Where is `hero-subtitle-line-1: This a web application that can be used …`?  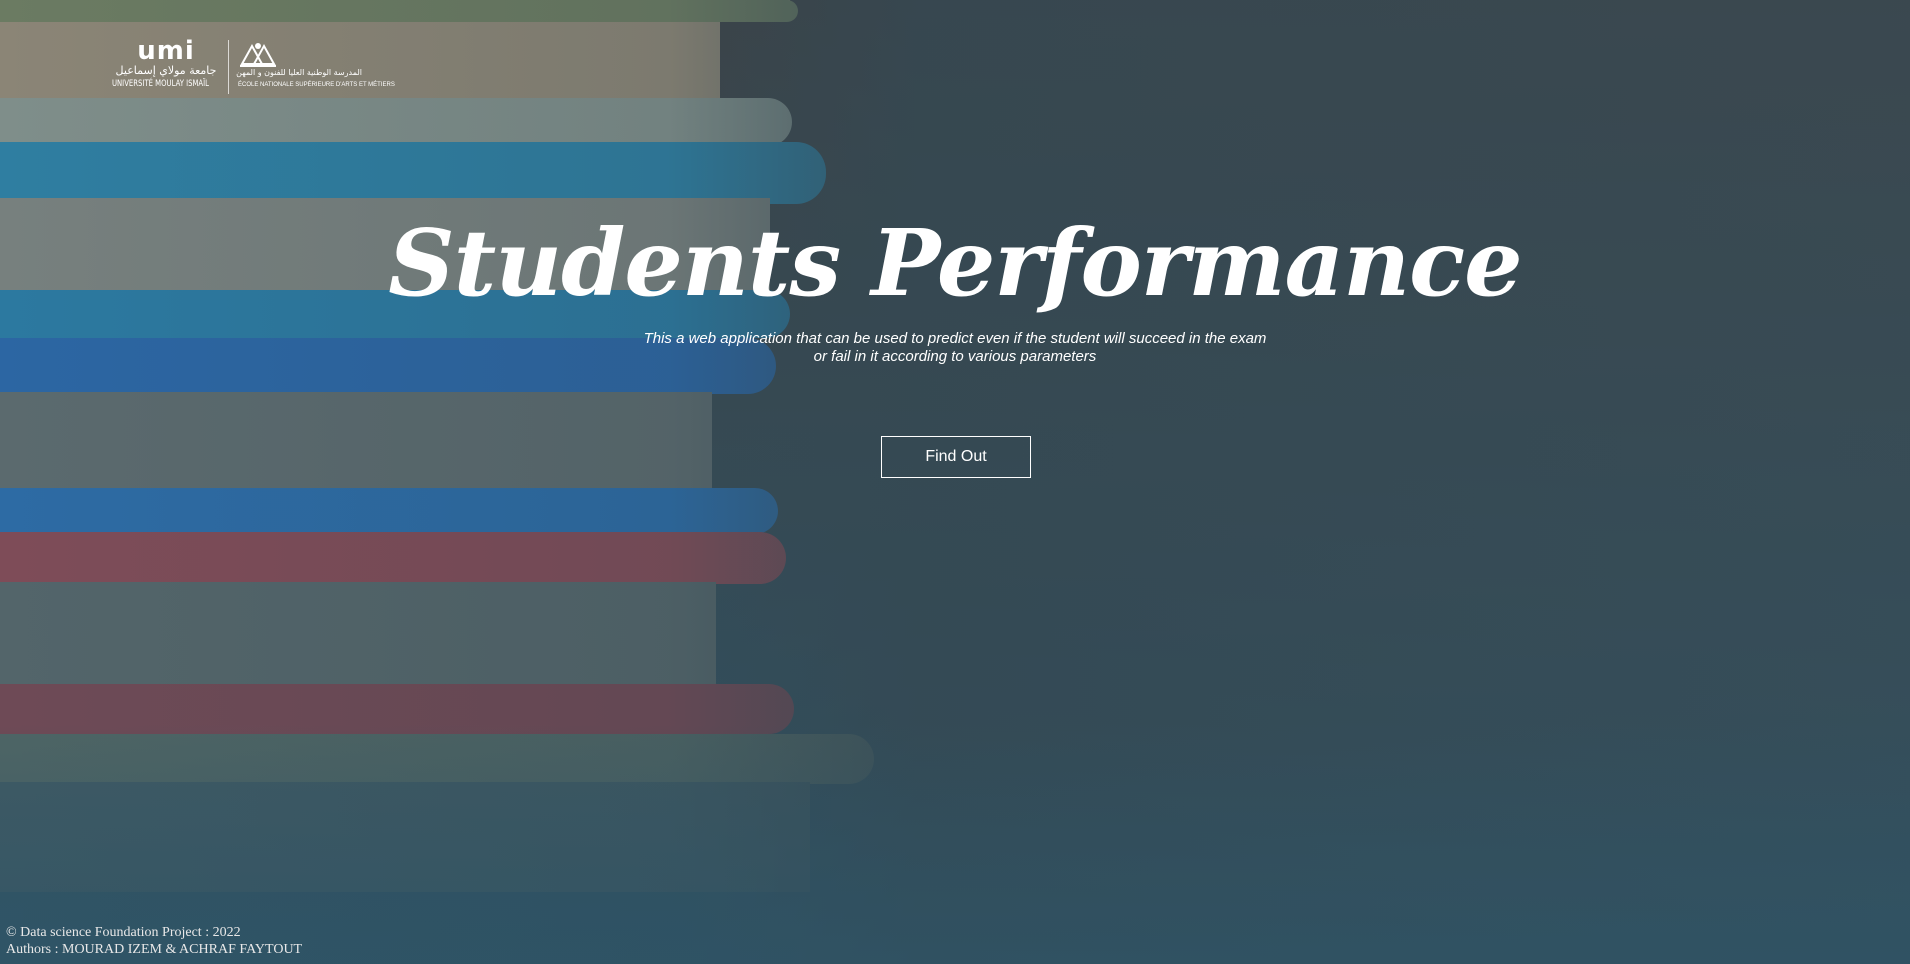
hero-subtitle-line-1: This a web application that can be used … is located at coordinates (955, 338).